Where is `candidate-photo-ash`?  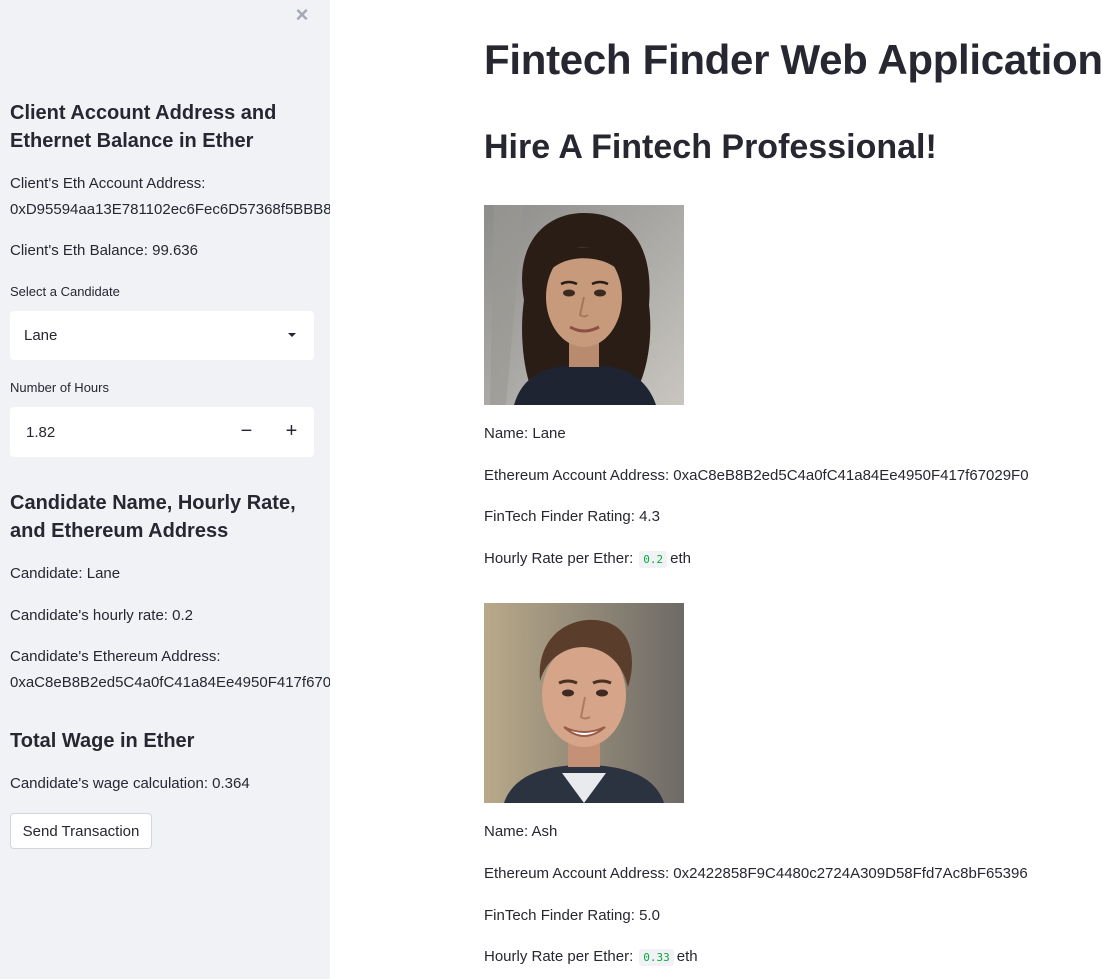 candidate-photo-ash is located at coordinates (584, 703).